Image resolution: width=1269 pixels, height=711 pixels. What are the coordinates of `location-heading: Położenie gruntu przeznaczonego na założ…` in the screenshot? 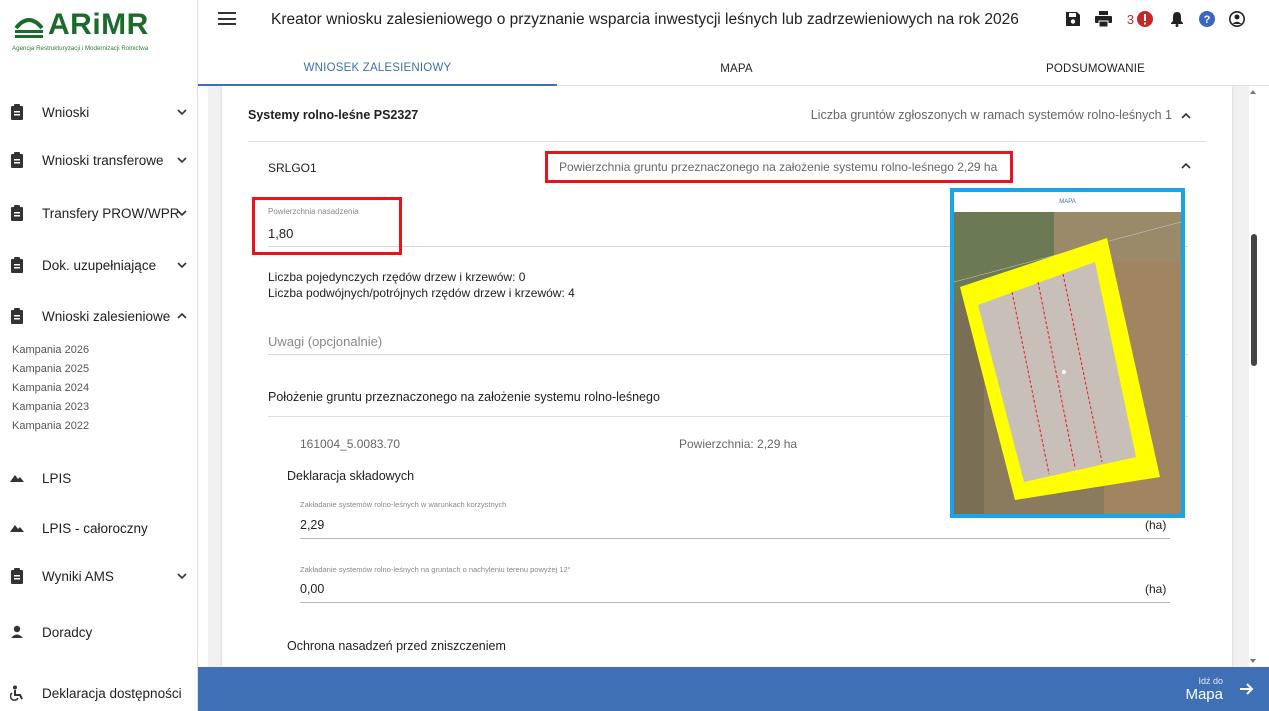 It's located at (464, 397).